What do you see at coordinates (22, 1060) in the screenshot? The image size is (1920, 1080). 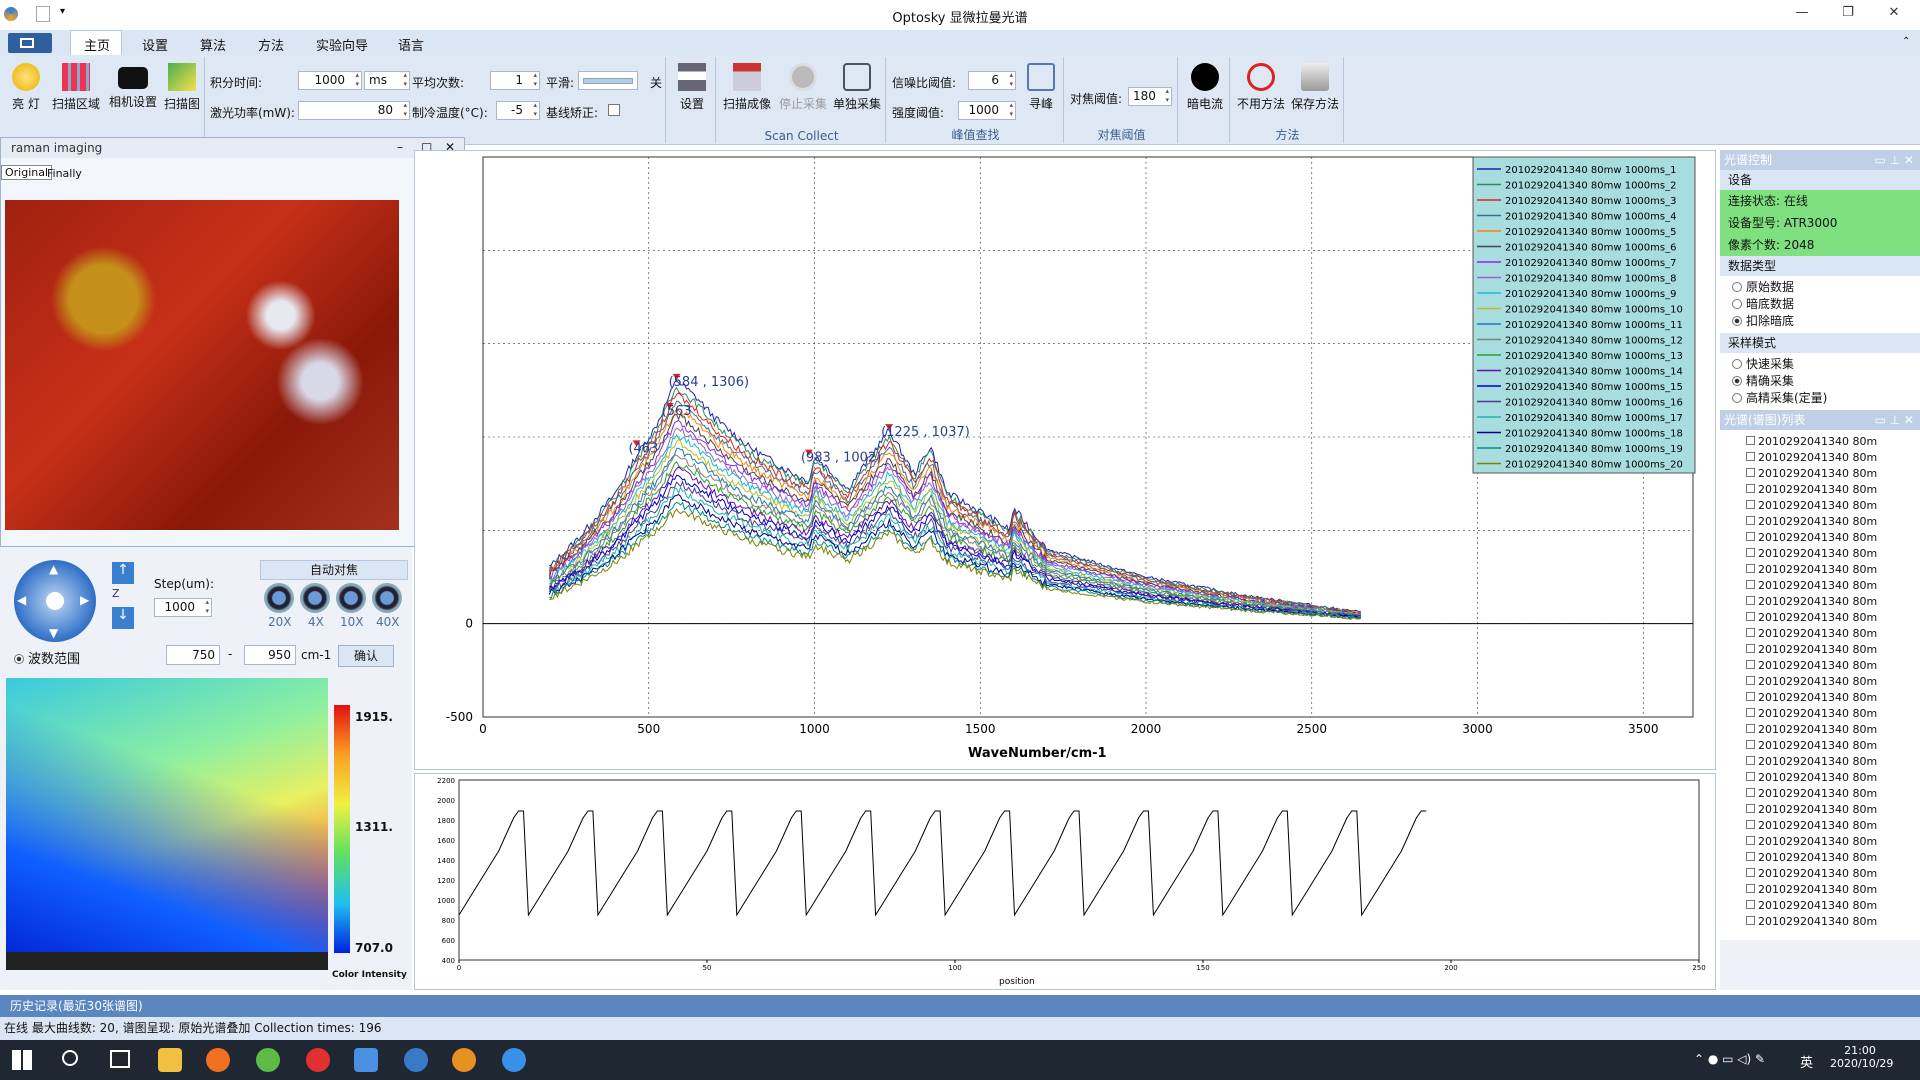 I see `windows-start-icon` at bounding box center [22, 1060].